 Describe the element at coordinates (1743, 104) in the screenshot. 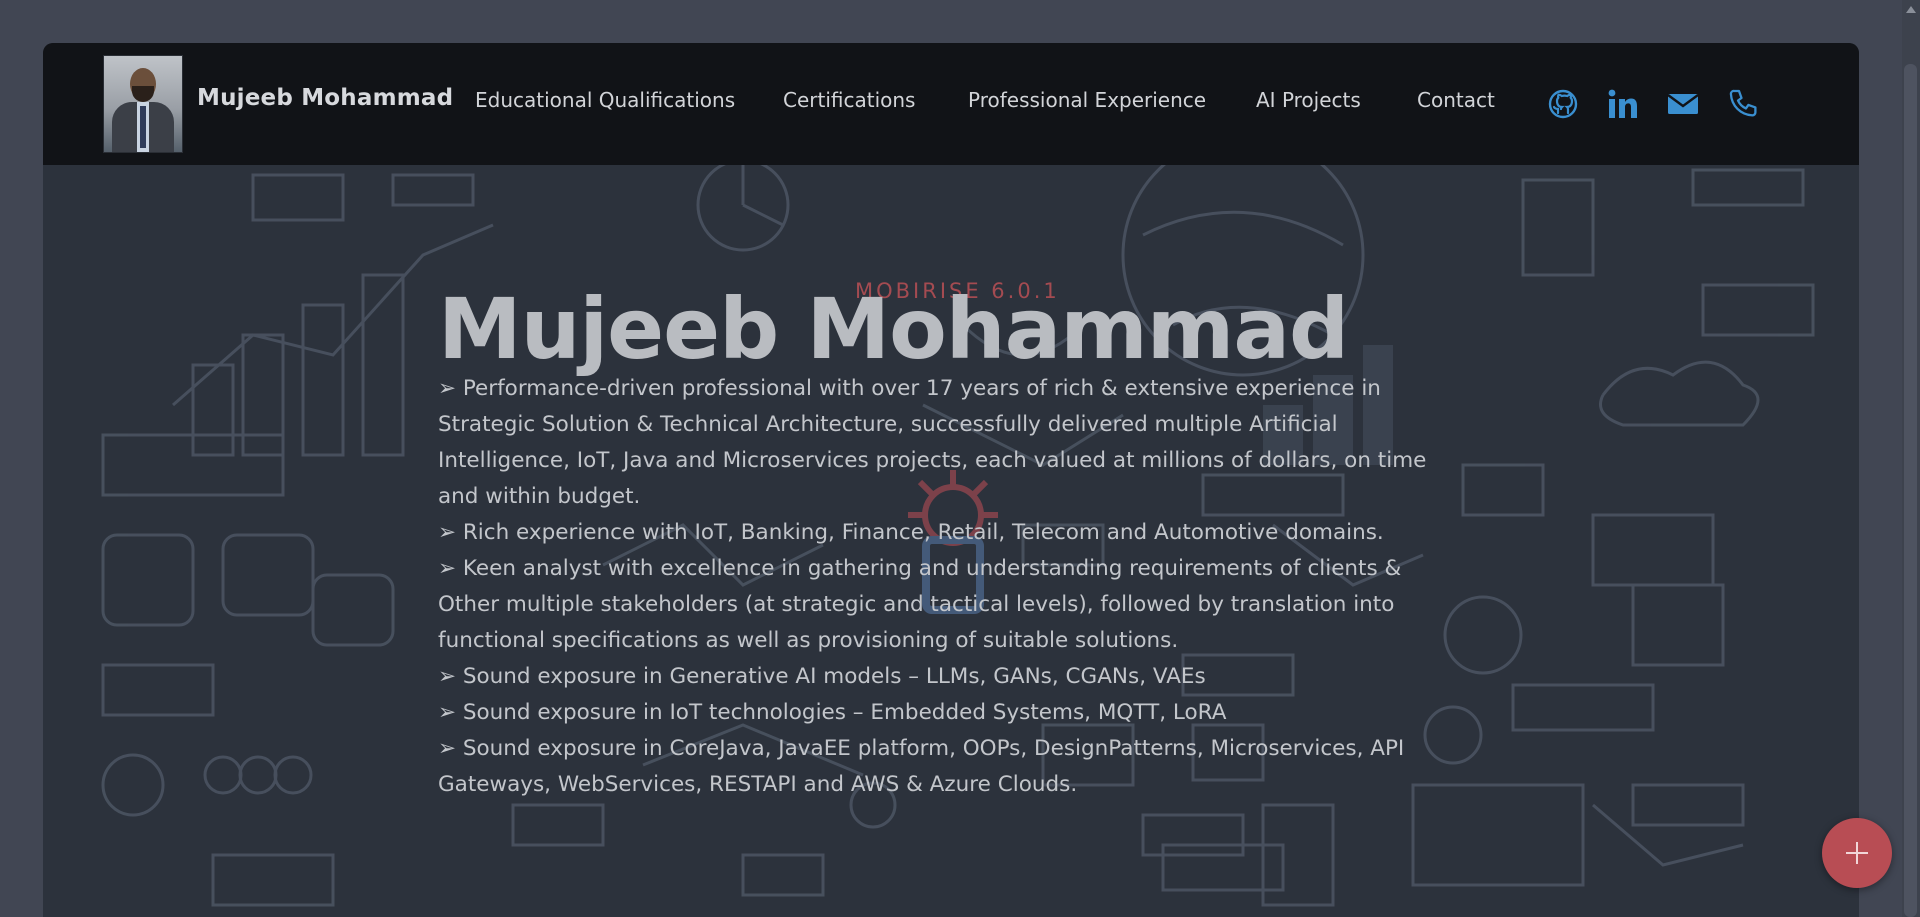

I see `phone-icon` at that location.